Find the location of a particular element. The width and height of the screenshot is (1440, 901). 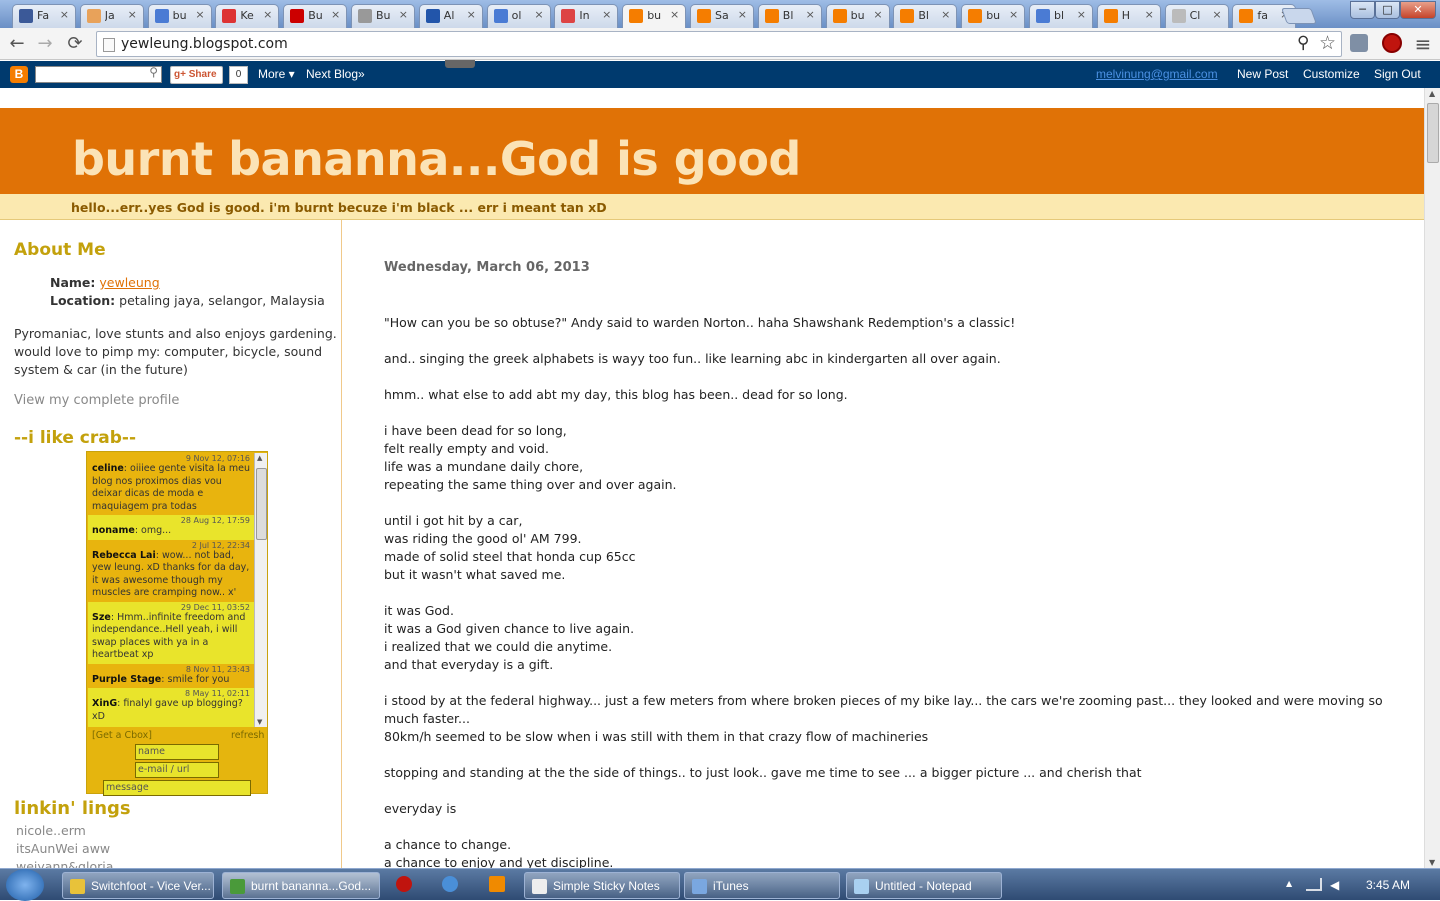

tray-expand-icon: ▲ is located at coordinates (1289, 883).